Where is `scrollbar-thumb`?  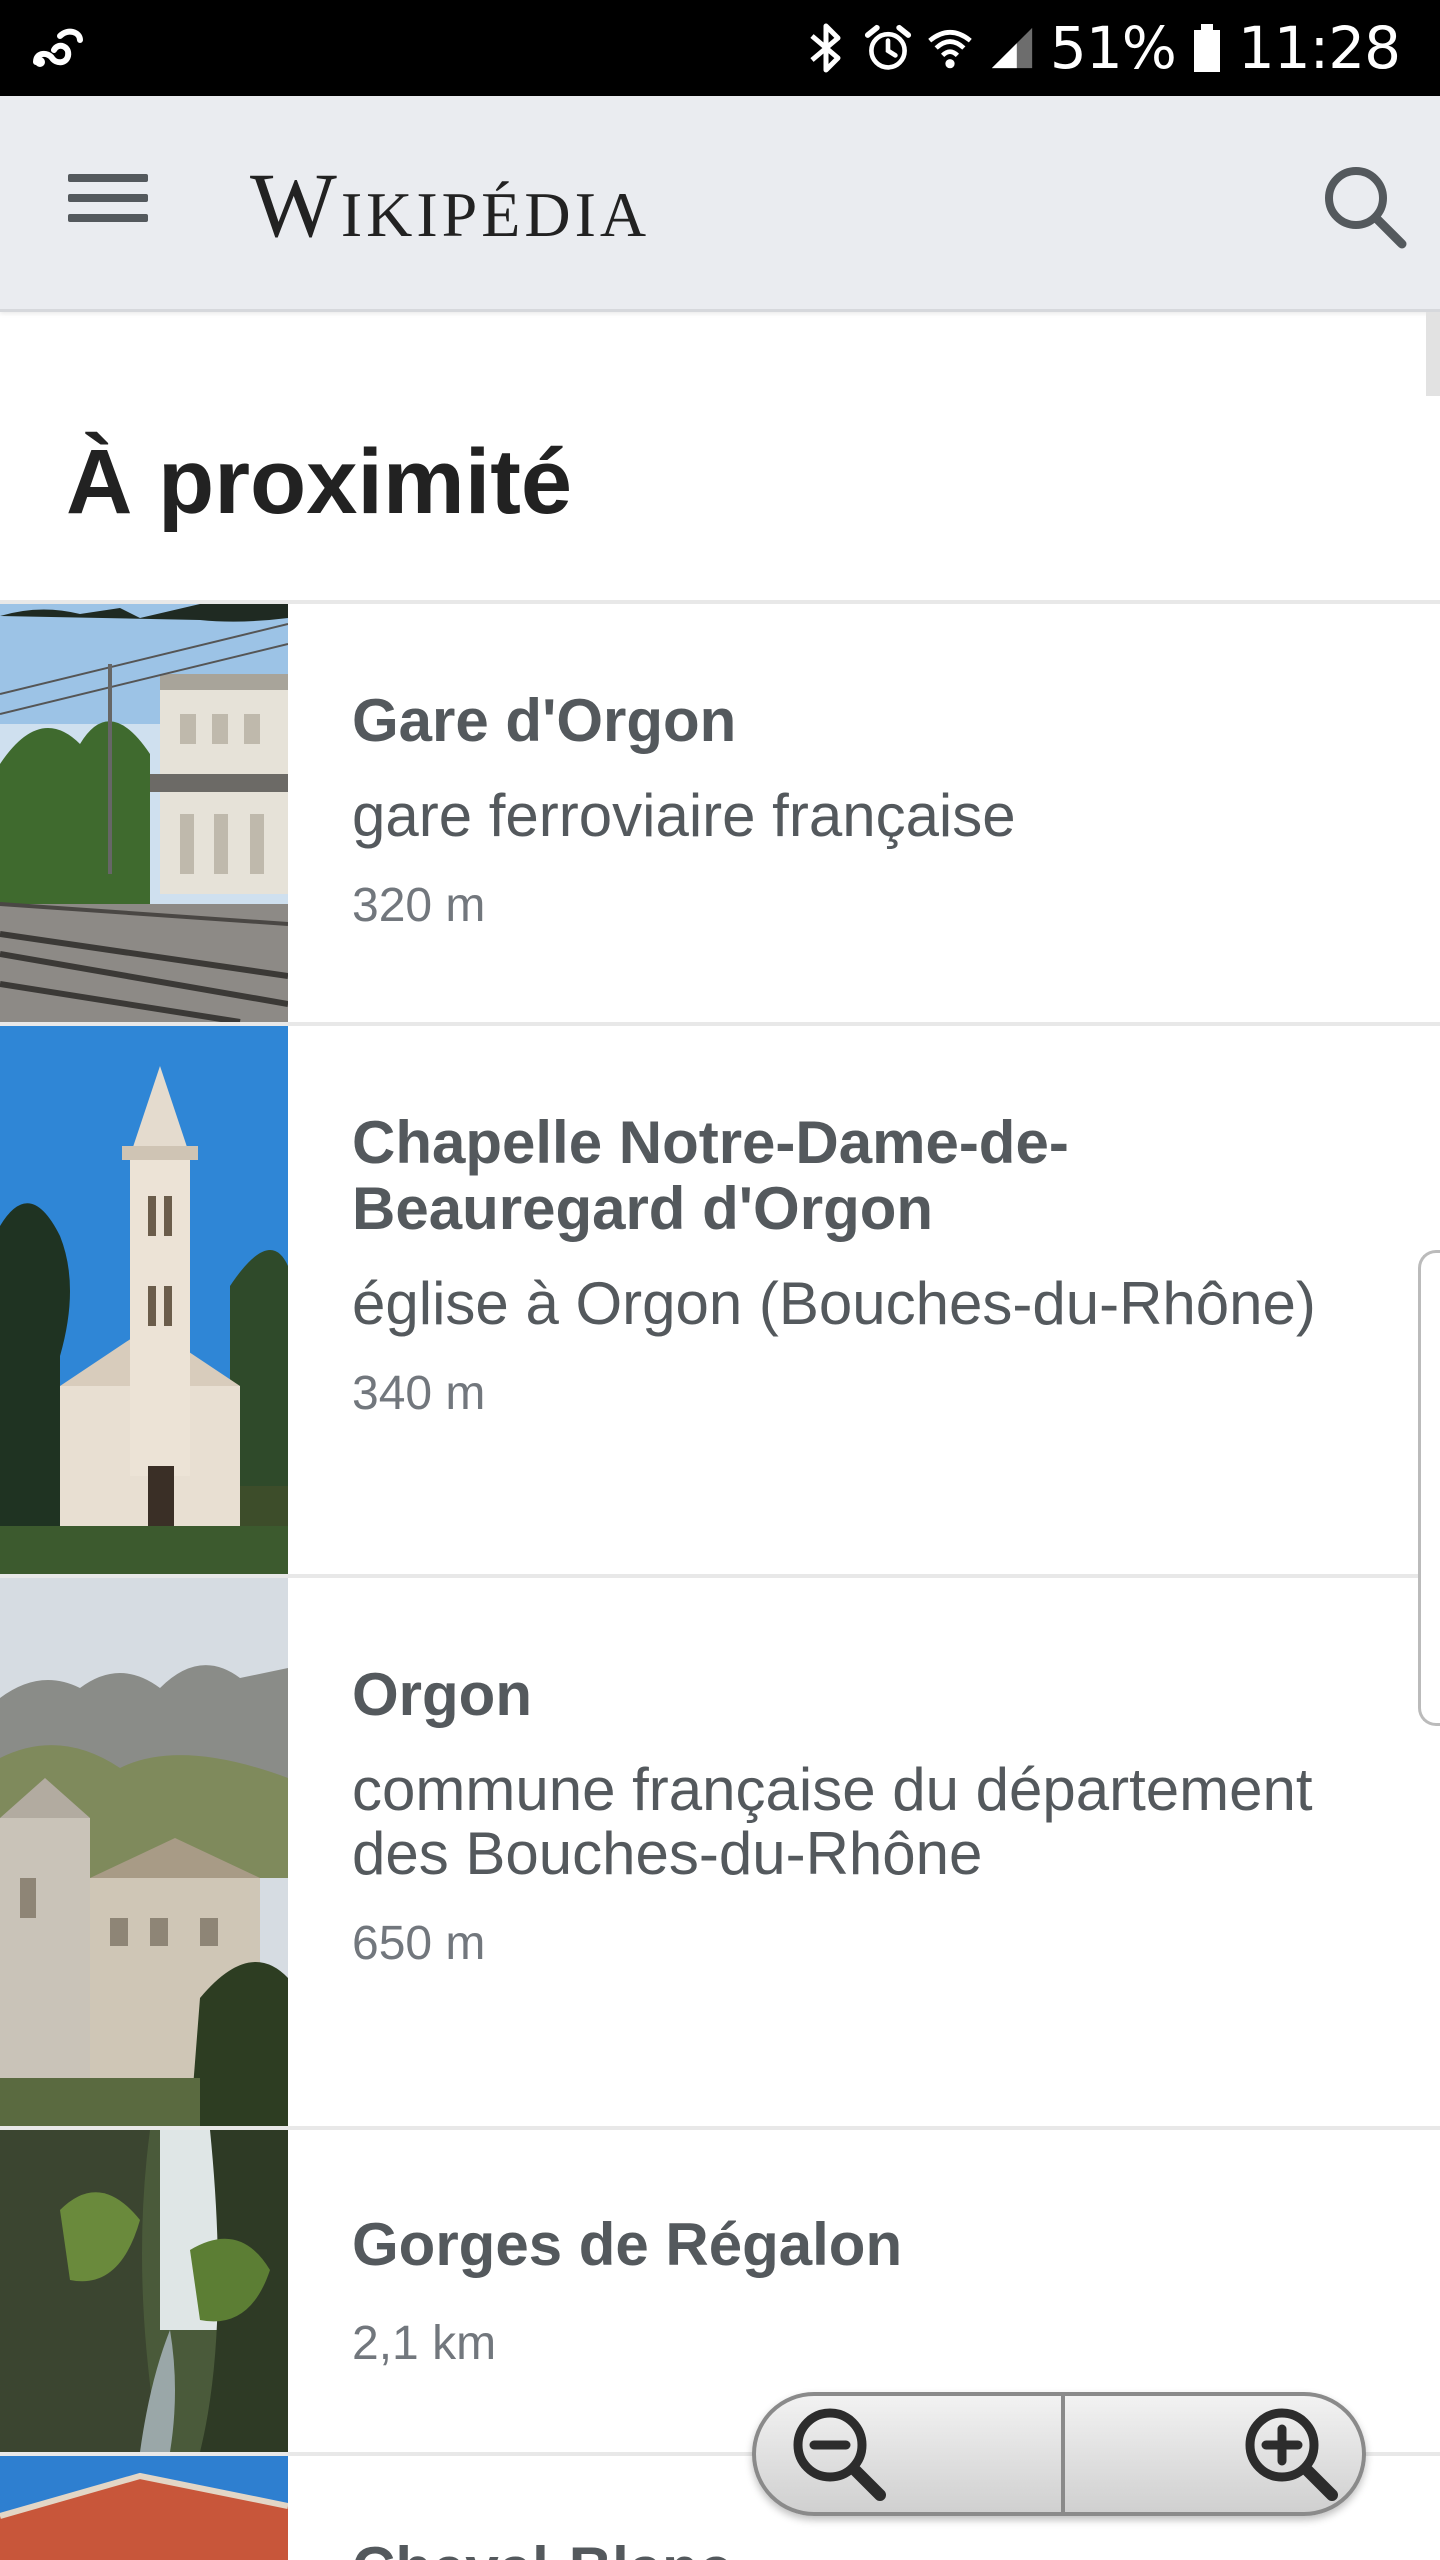
scrollbar-thumb is located at coordinates (1433, 354).